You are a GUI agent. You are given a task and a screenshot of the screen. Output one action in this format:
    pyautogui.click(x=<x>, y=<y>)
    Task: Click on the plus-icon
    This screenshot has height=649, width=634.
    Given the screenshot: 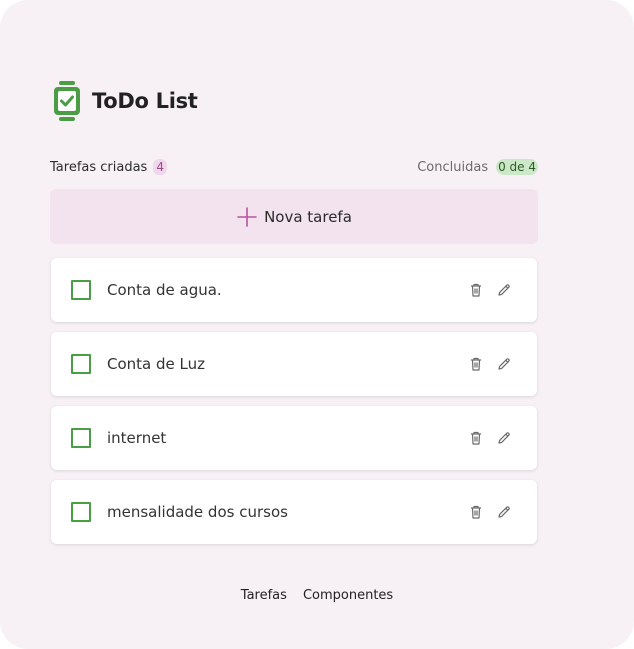 What is the action you would take?
    pyautogui.click(x=247, y=217)
    